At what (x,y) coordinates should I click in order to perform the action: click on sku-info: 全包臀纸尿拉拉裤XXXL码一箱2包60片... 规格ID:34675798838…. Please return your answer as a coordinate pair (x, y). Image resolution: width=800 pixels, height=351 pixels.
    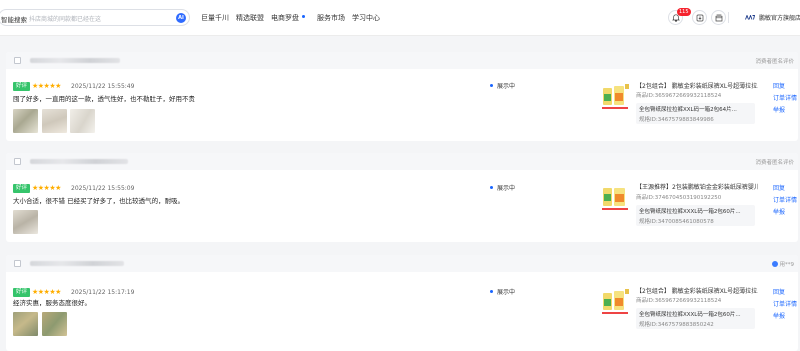
    Looking at the image, I should click on (695, 318).